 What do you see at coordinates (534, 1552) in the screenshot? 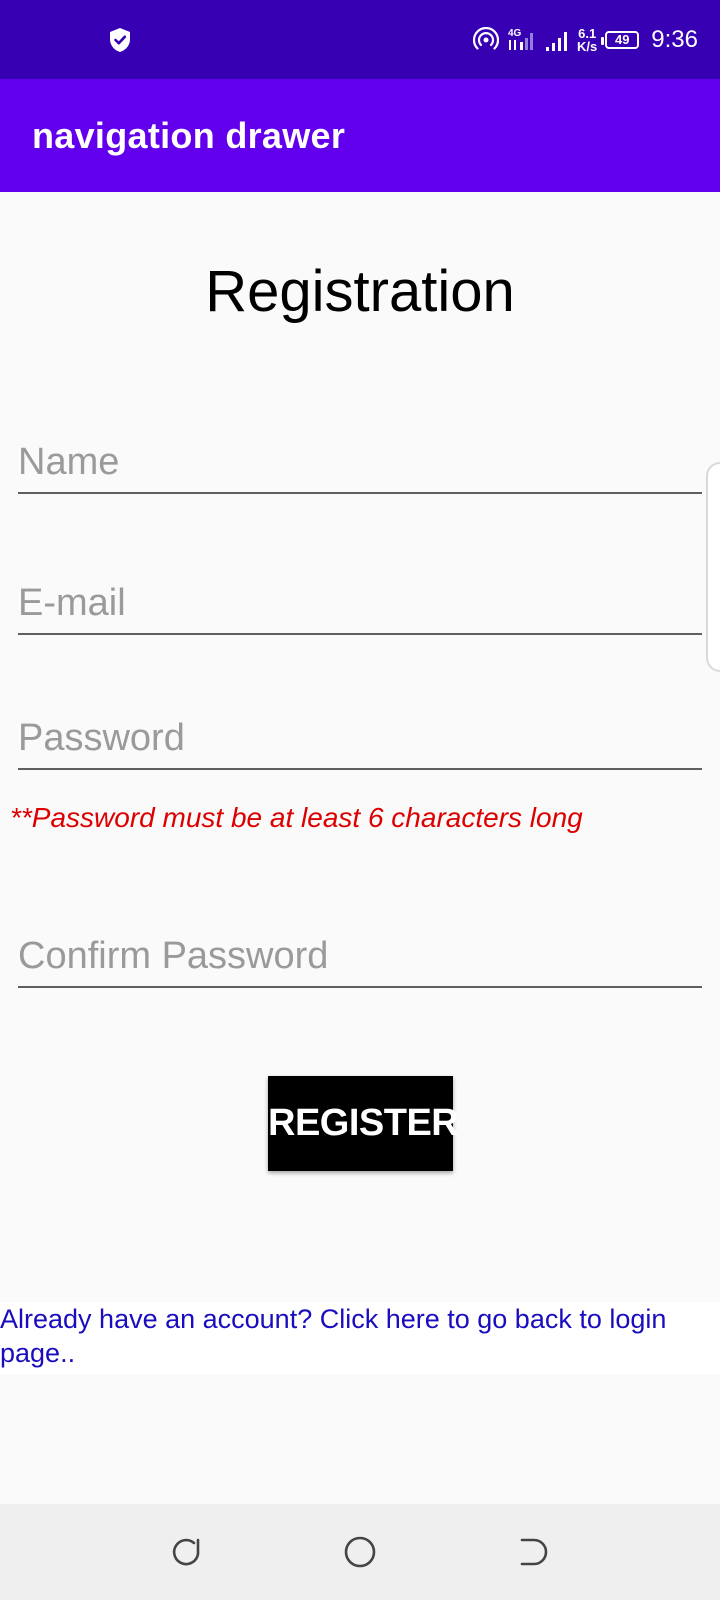
I see `back-icon` at bounding box center [534, 1552].